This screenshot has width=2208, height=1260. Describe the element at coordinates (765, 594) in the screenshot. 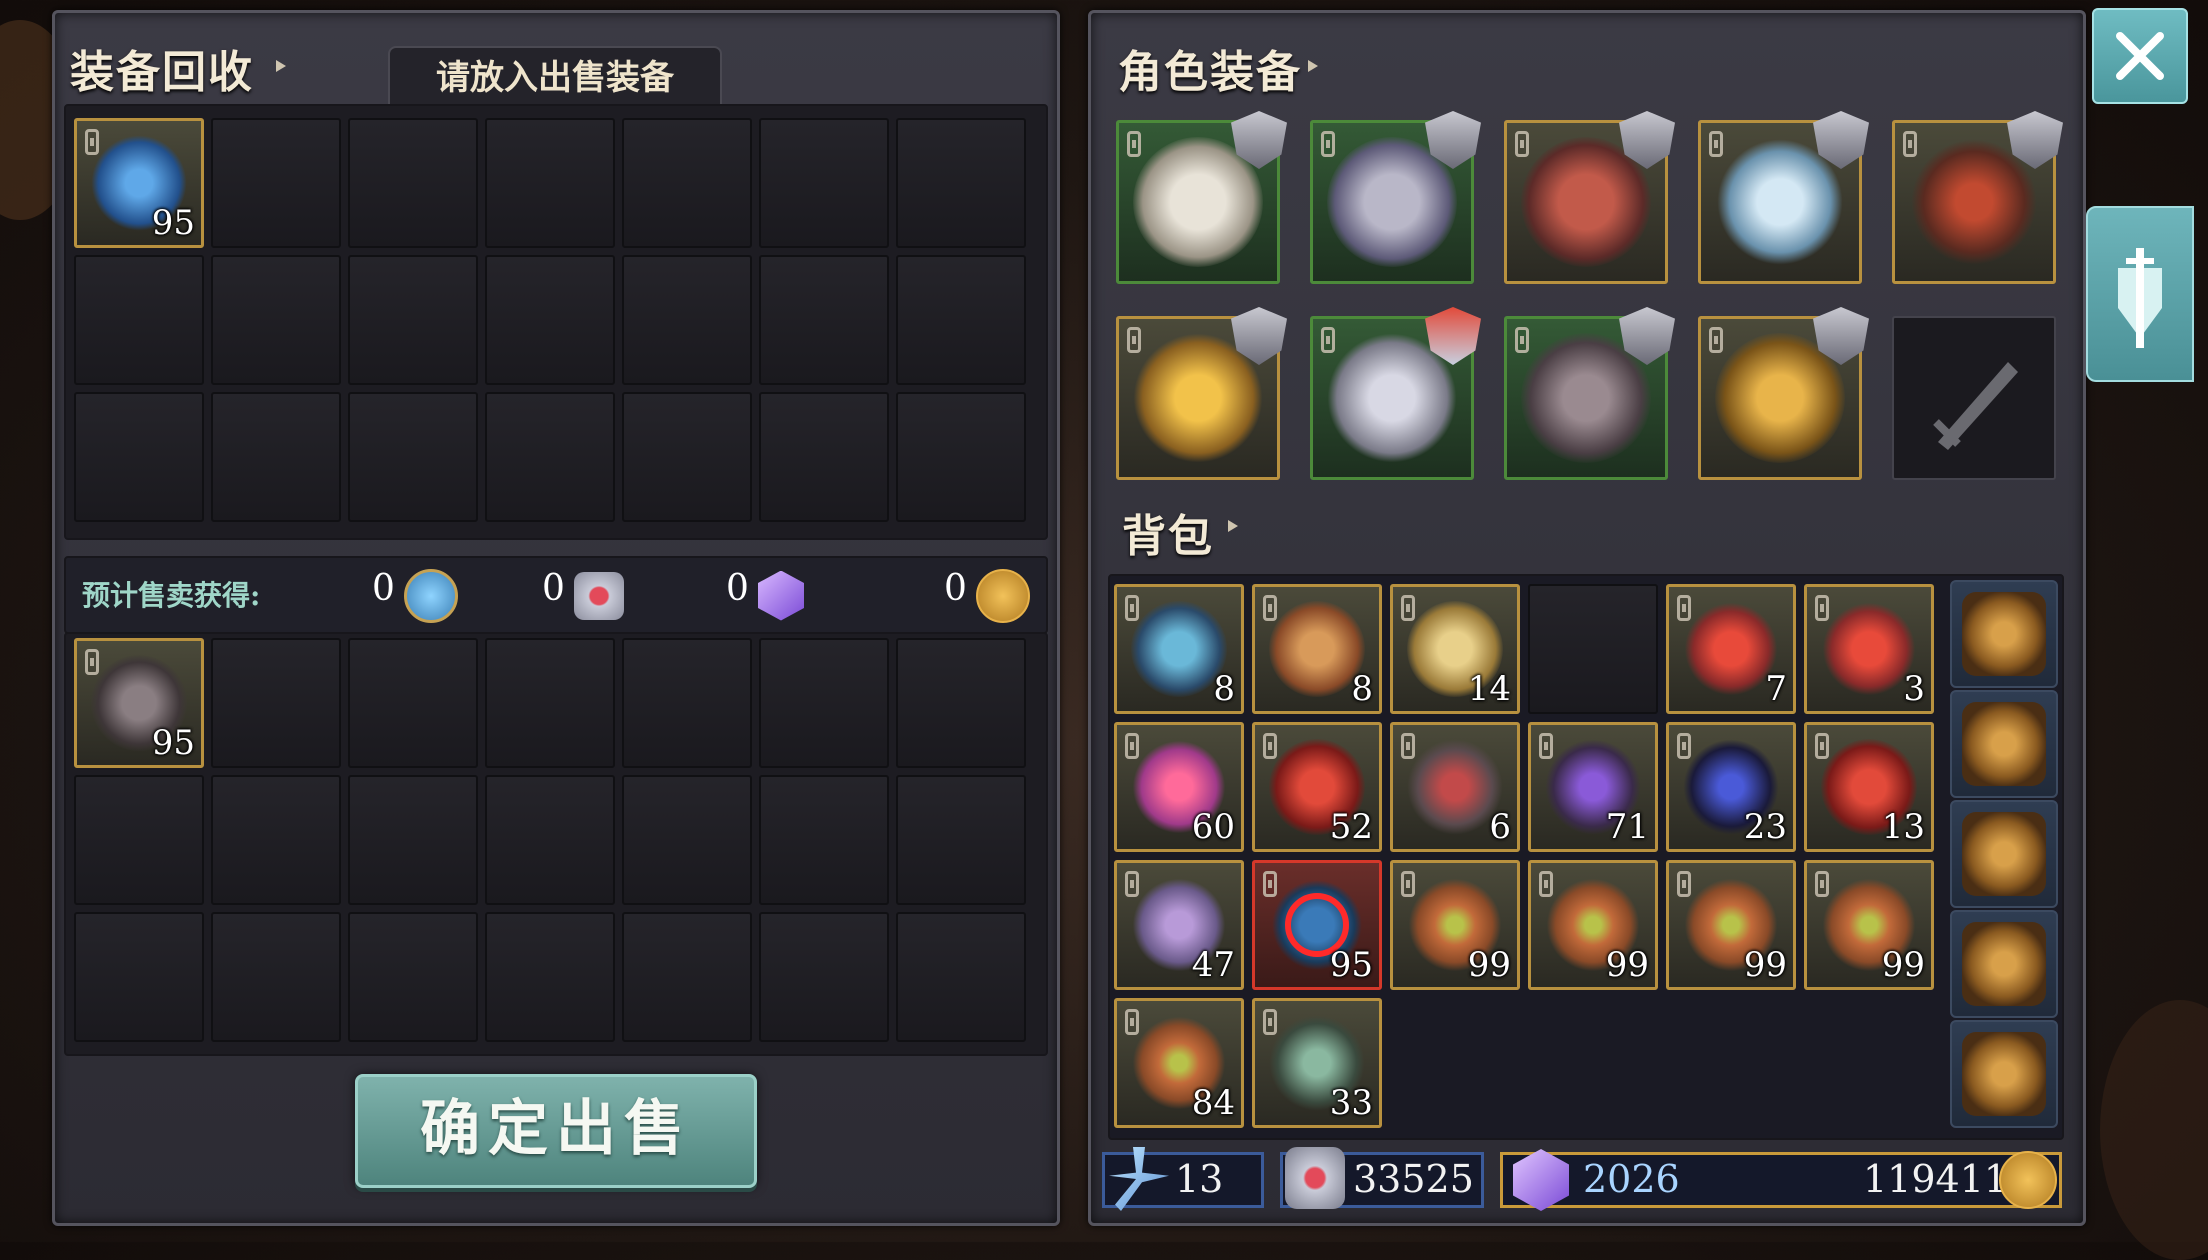

I see `estimate-gem: 0` at that location.